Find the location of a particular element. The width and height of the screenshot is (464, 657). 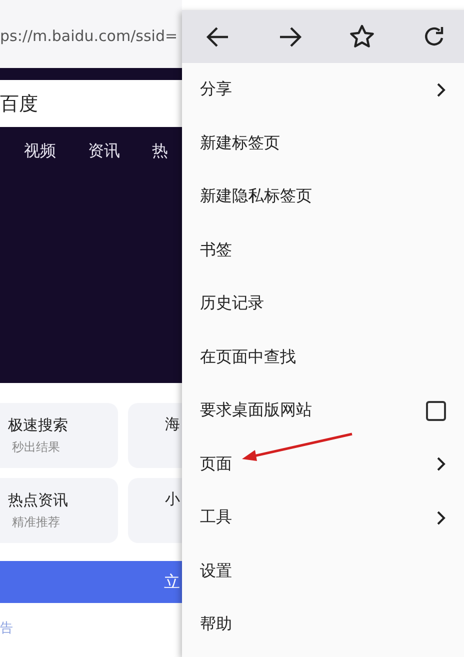

feature-card: 极速搜索 秒出结果 is located at coordinates (59, 435).